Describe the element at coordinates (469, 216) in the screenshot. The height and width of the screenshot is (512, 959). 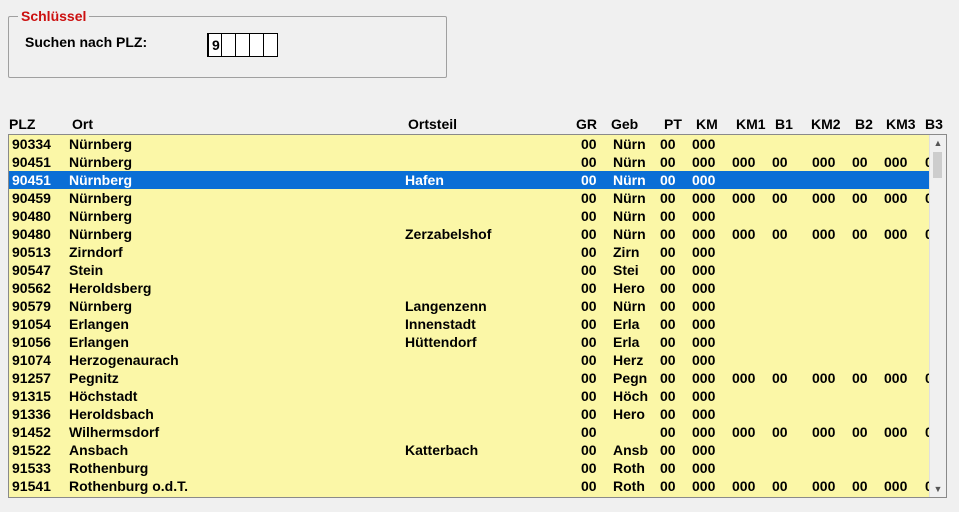
I see `table-row: 90480 Nürnberg 00 Nürn 00 000` at that location.